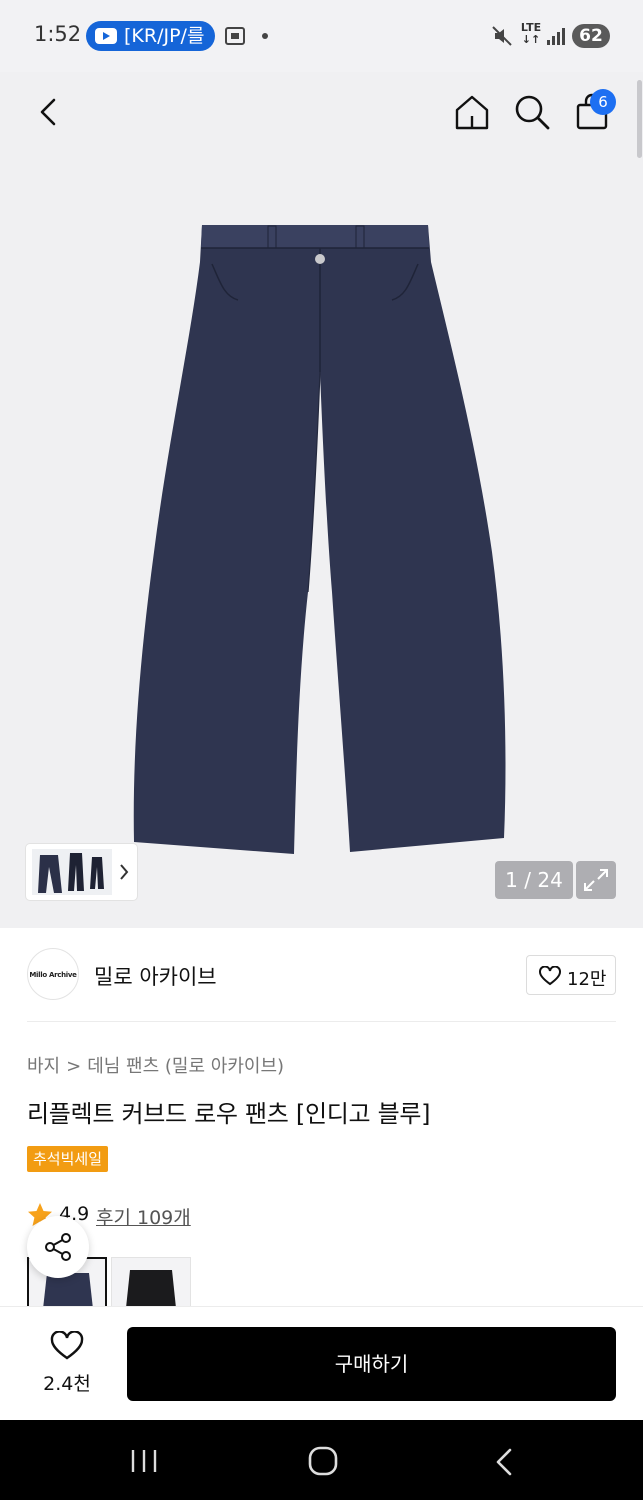  Describe the element at coordinates (531, 33) in the screenshot. I see `network-type: LTE ↓↑` at that location.